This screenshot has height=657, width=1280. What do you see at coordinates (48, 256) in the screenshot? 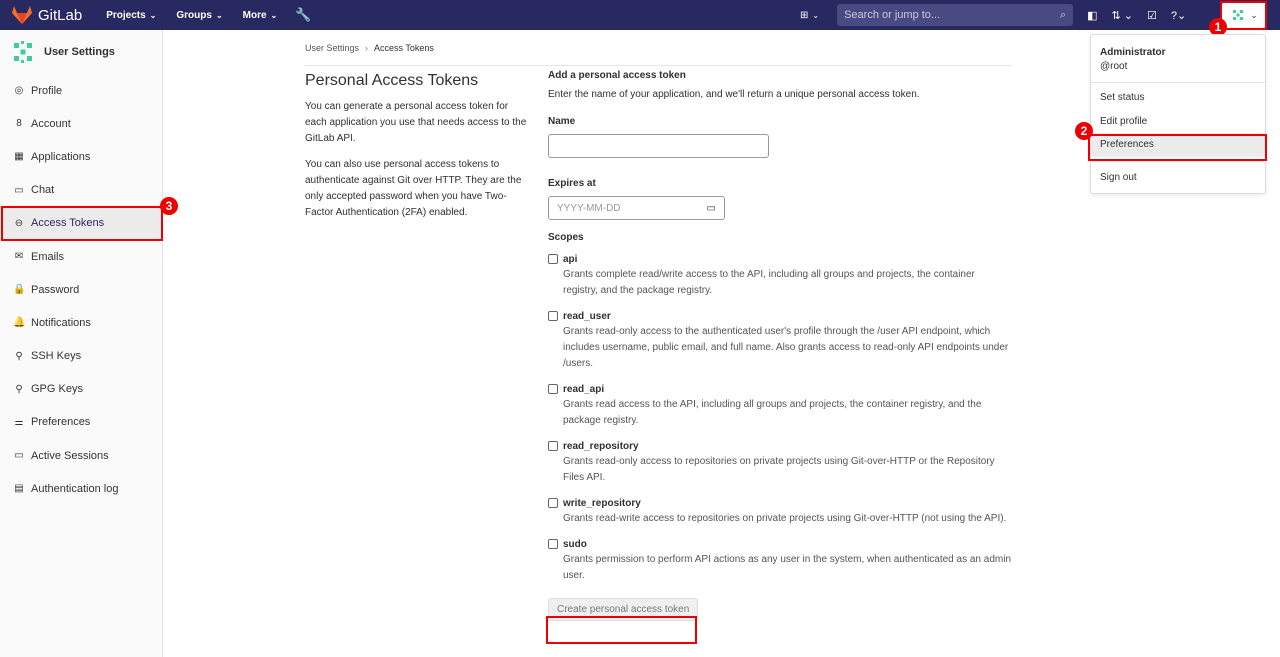
I see `sidebar-item-label: Emails` at bounding box center [48, 256].